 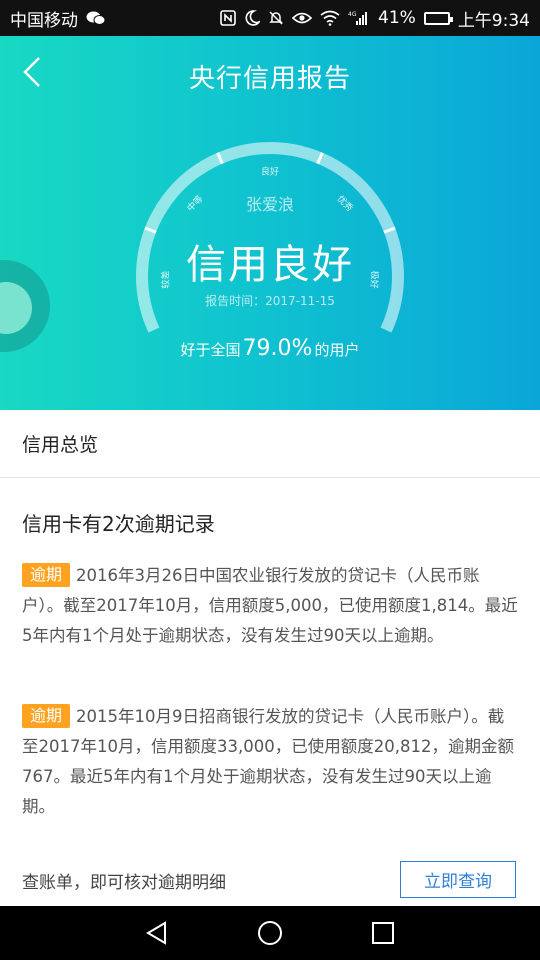 I want to click on status-bar: 中国移动 4G 41% 上午9:34, so click(x=270, y=18).